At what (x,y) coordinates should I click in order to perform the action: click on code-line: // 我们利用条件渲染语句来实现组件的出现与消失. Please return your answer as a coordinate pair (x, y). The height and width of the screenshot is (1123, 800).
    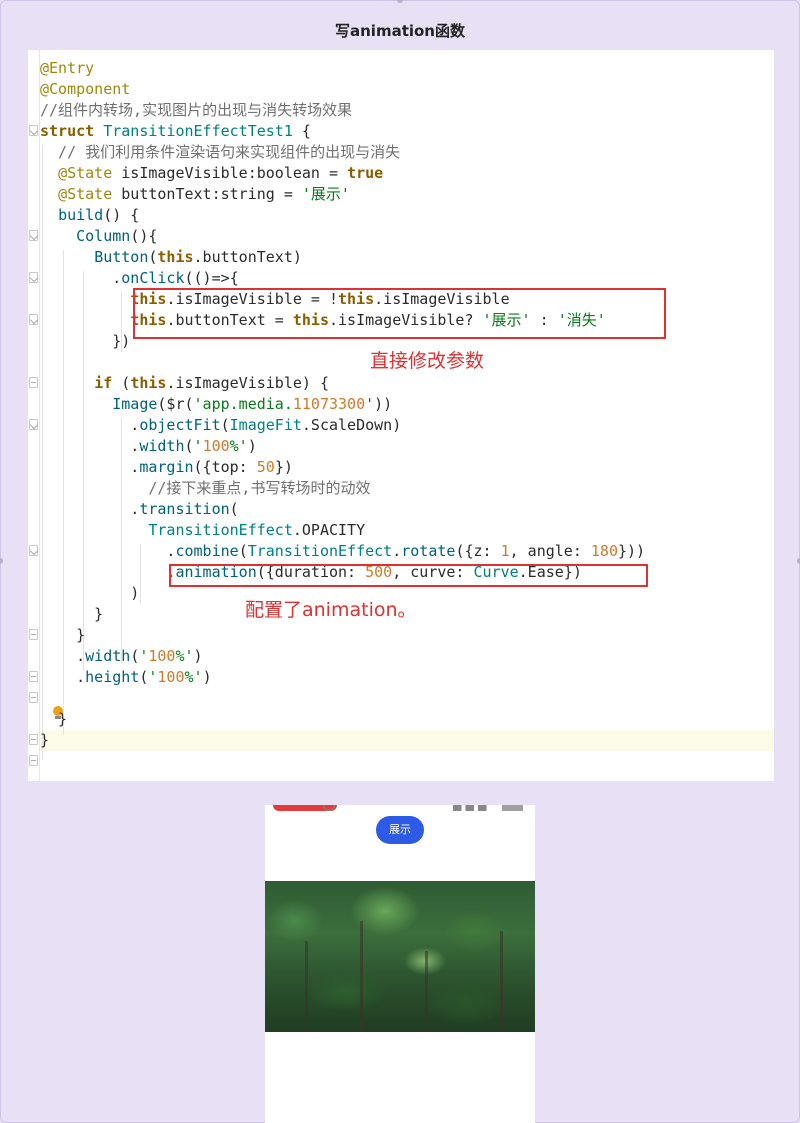
    Looking at the image, I should click on (220, 152).